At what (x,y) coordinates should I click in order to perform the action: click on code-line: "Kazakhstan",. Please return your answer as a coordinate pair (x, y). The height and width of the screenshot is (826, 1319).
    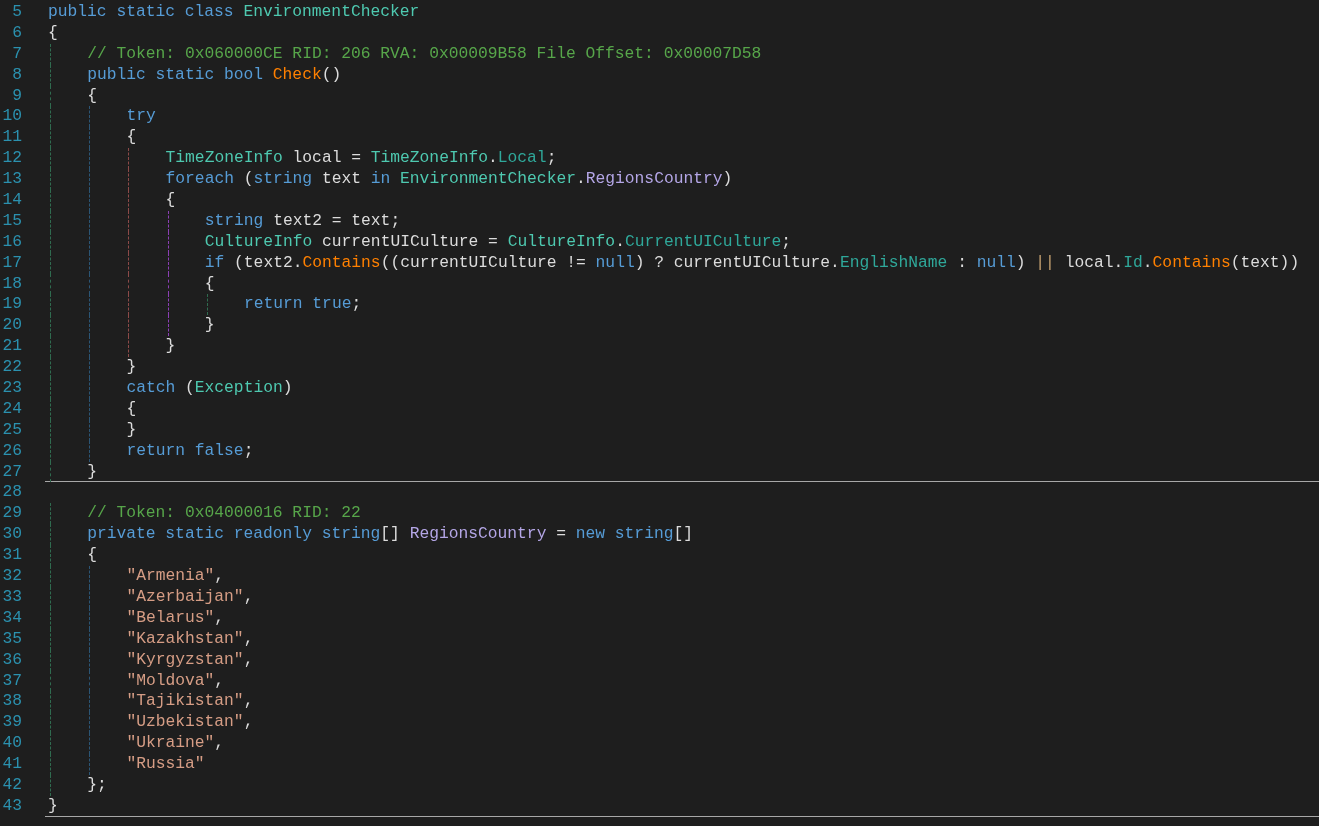
    Looking at the image, I should click on (190, 639).